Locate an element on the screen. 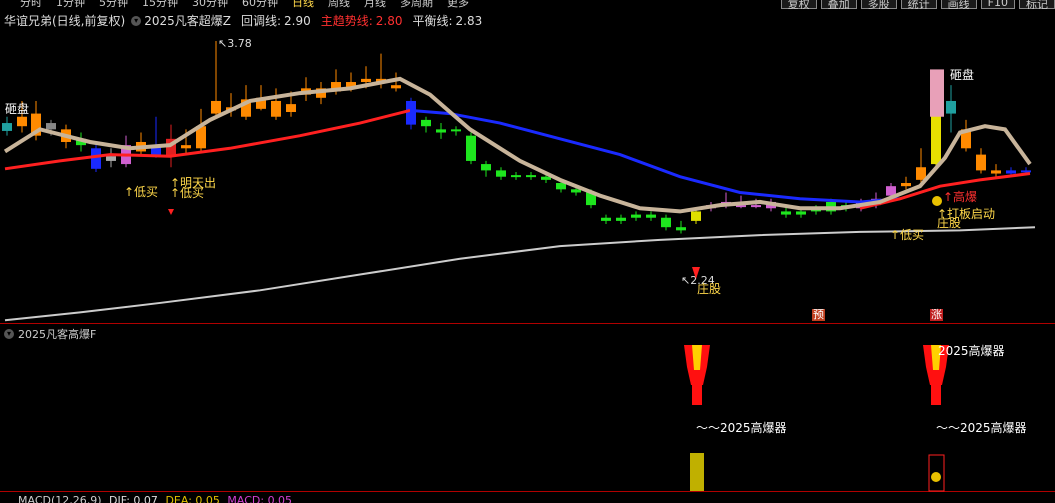 The height and width of the screenshot is (503, 1055). period-tabs: 分时 1分钟 5分钟 15分钟 30分钟 60分钟 日线 周线 月线 多周期 更多 is located at coordinates (251, 4).